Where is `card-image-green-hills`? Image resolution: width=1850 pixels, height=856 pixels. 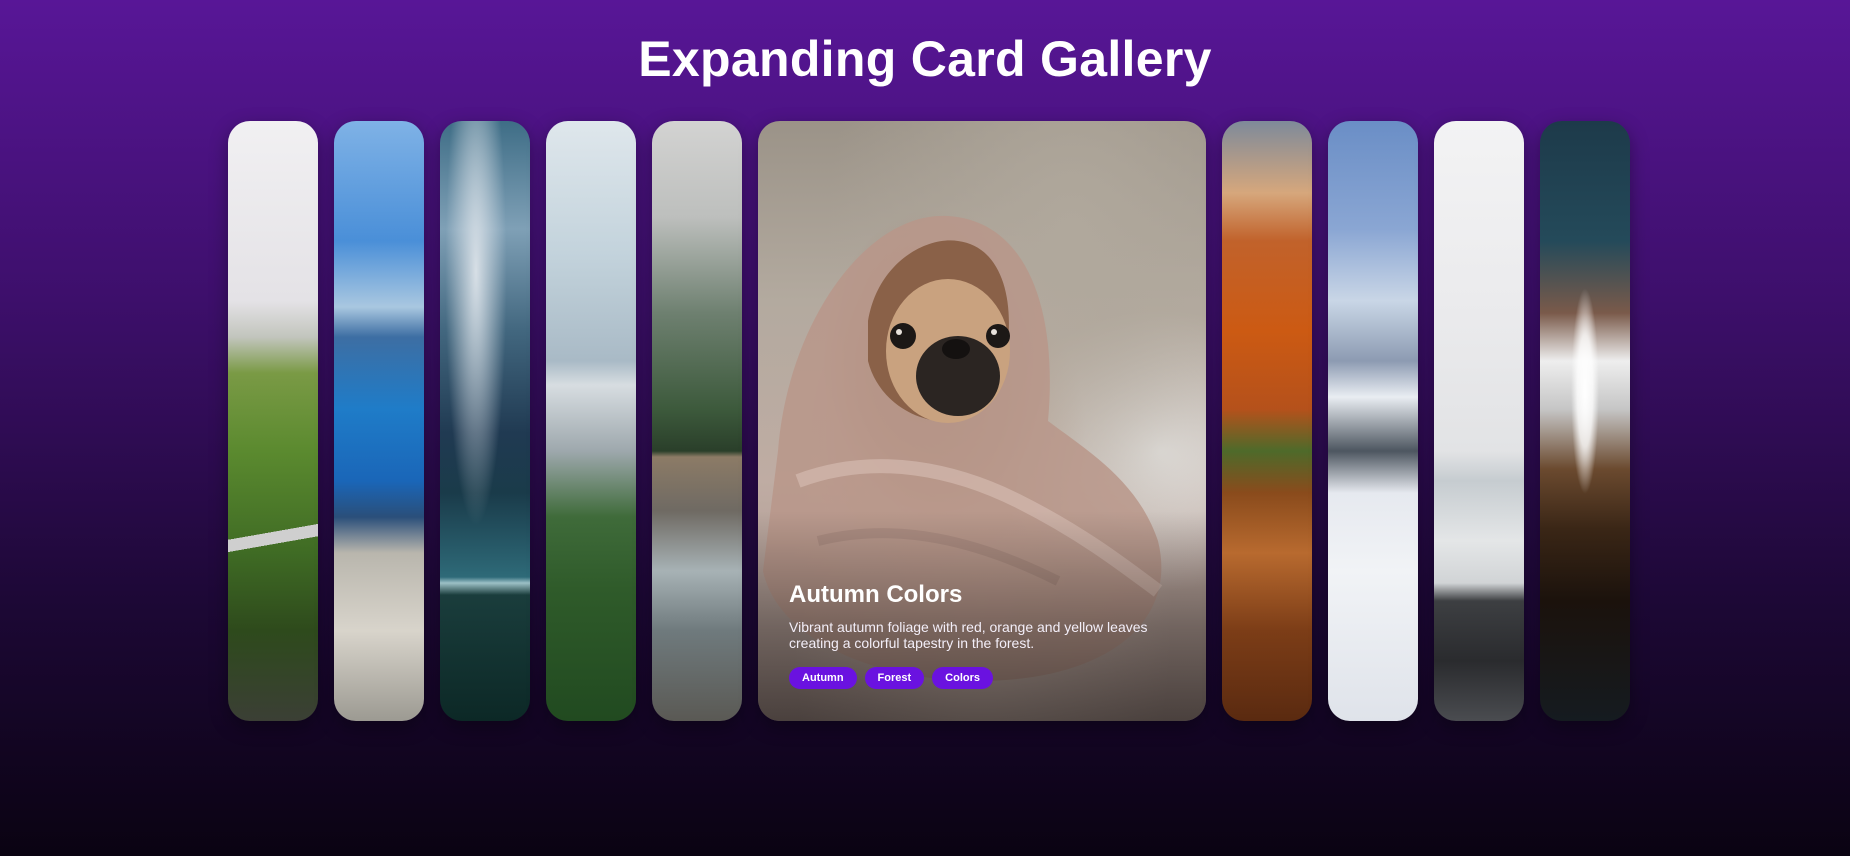 card-image-green-hills is located at coordinates (273, 421).